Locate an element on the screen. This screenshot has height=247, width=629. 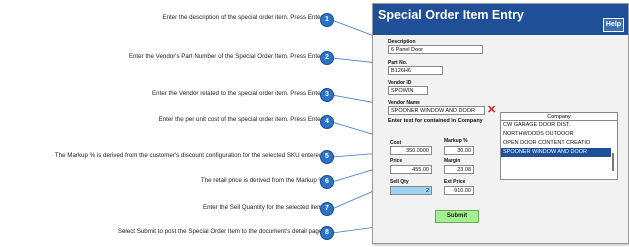
window-title: Special Order Item Entry is located at coordinates (451, 15).